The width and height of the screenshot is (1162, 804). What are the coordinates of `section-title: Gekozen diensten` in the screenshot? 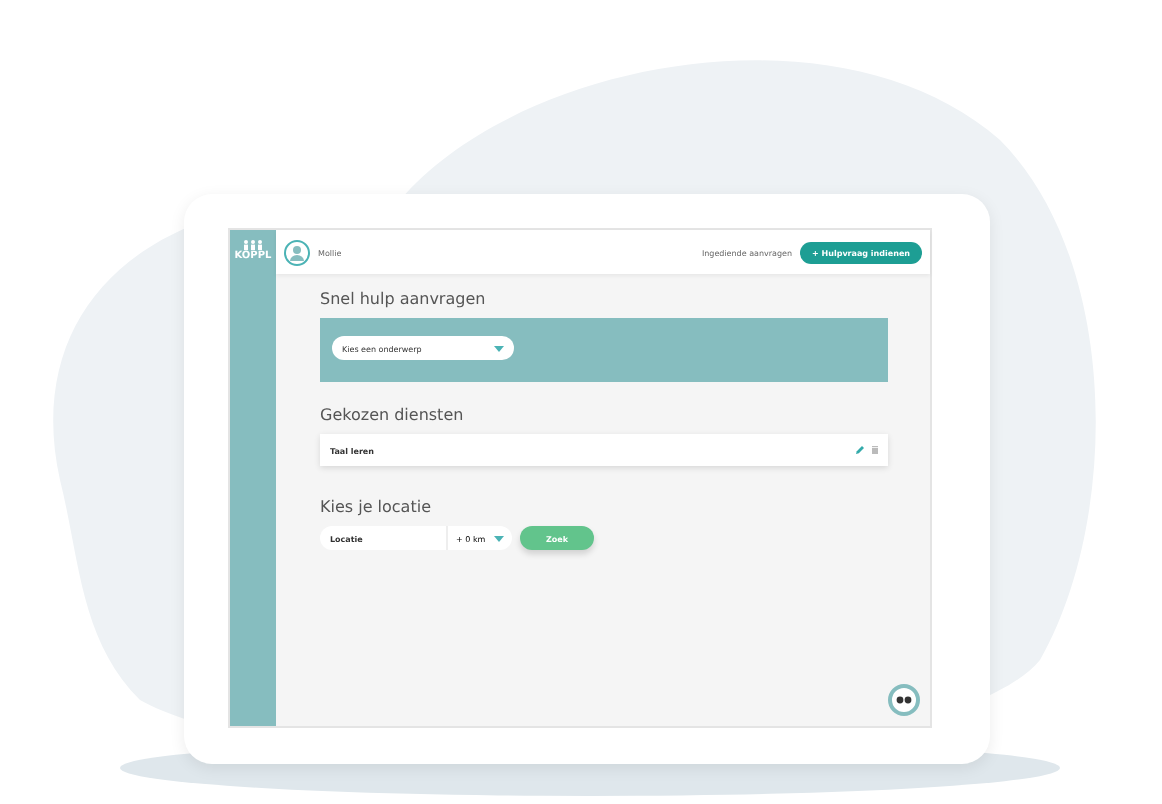 It's located at (393, 415).